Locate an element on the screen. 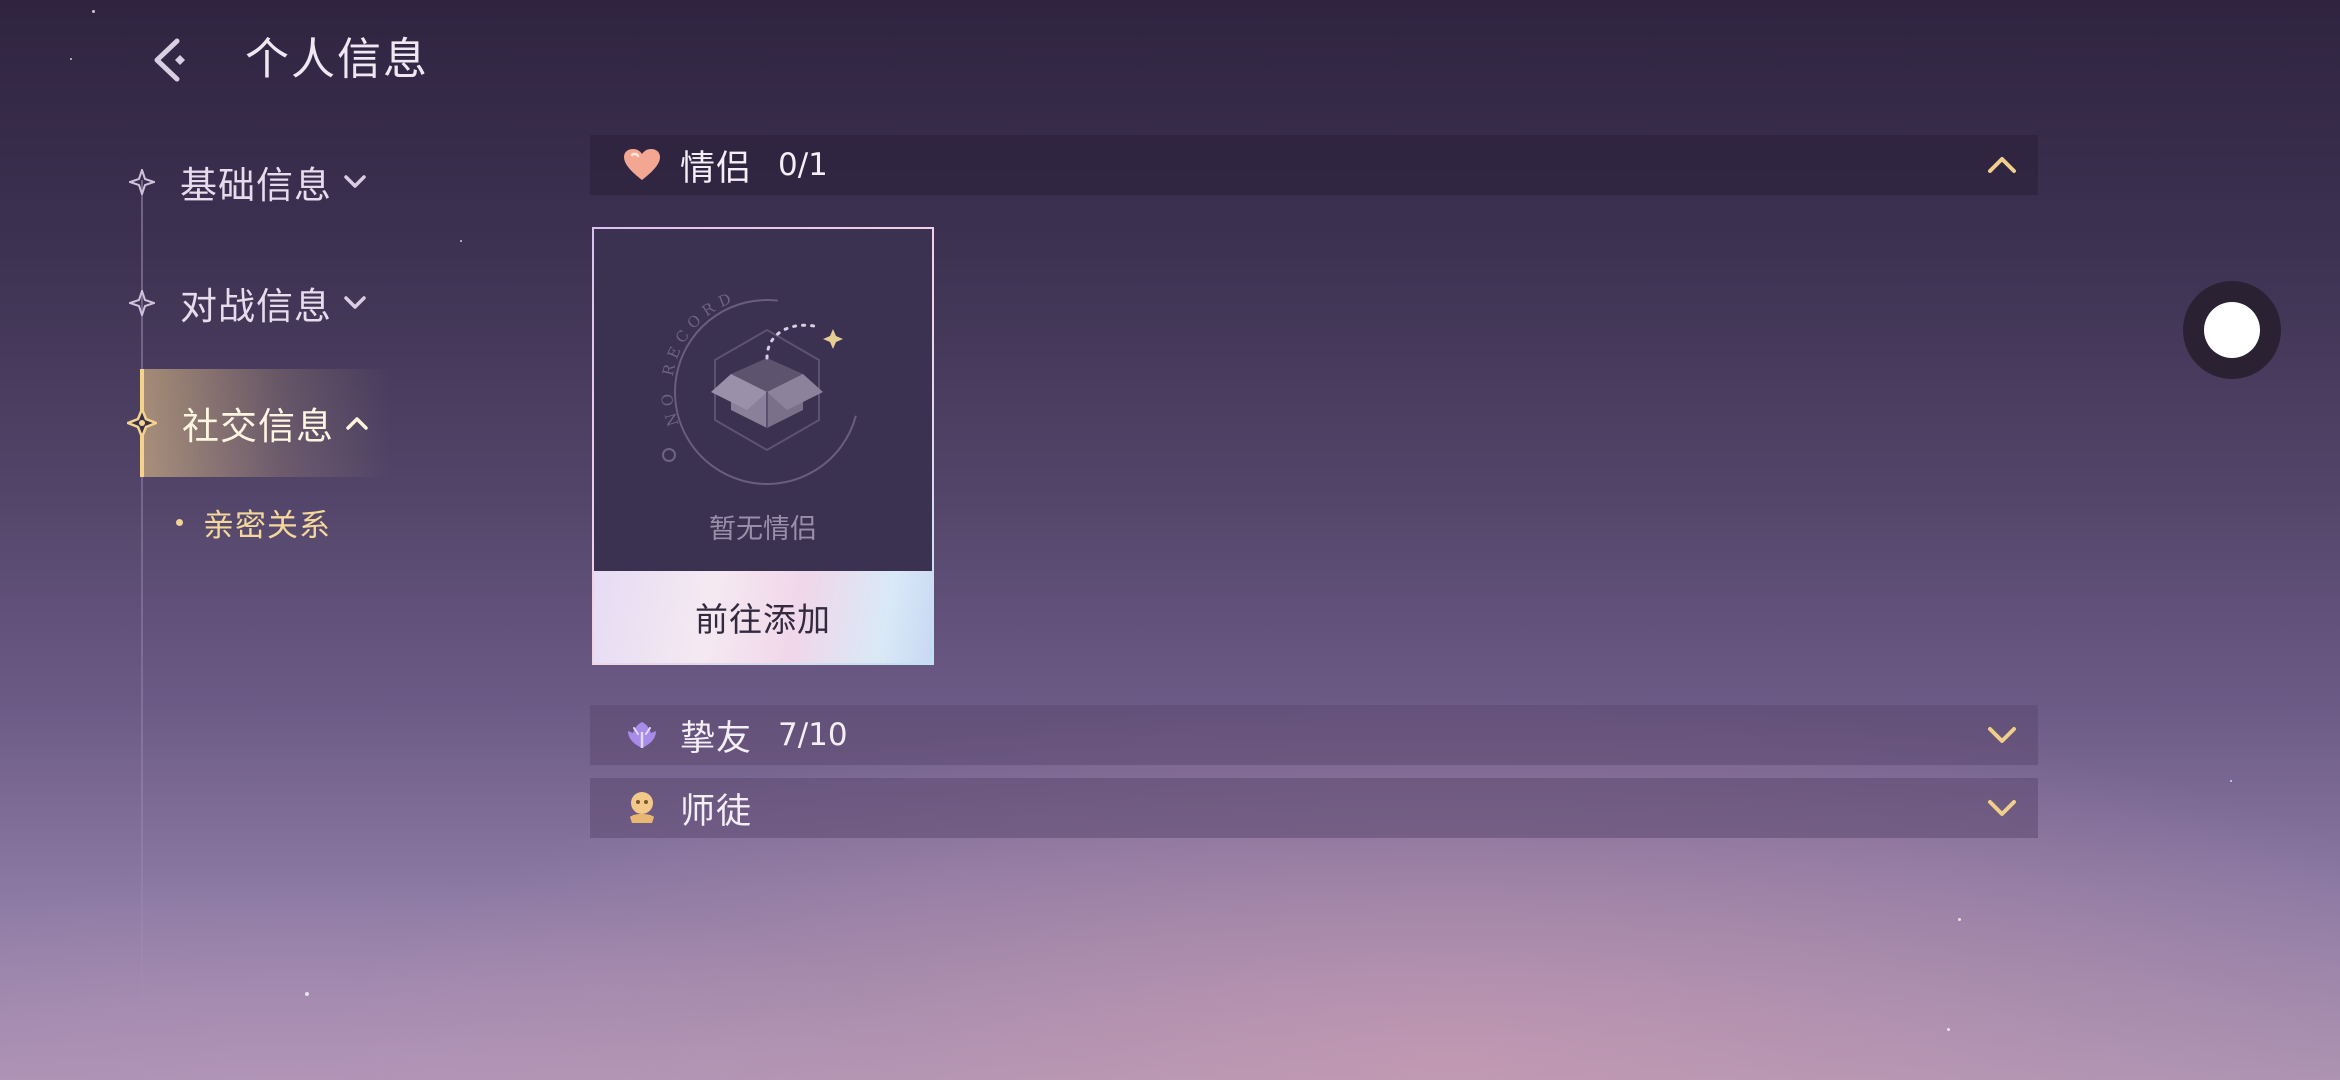  page-title: 个人信息 is located at coordinates (337, 59).